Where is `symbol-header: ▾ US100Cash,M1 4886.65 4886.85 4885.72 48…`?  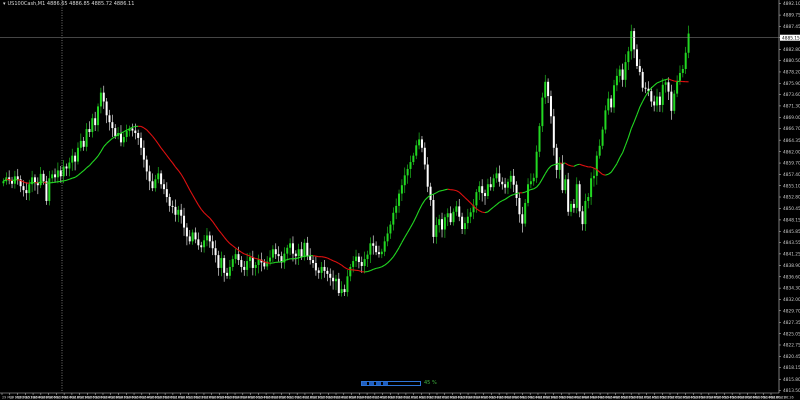 symbol-header: ▾ US100Cash,M1 4886.65 4886.85 4885.72 48… is located at coordinates (68, 4).